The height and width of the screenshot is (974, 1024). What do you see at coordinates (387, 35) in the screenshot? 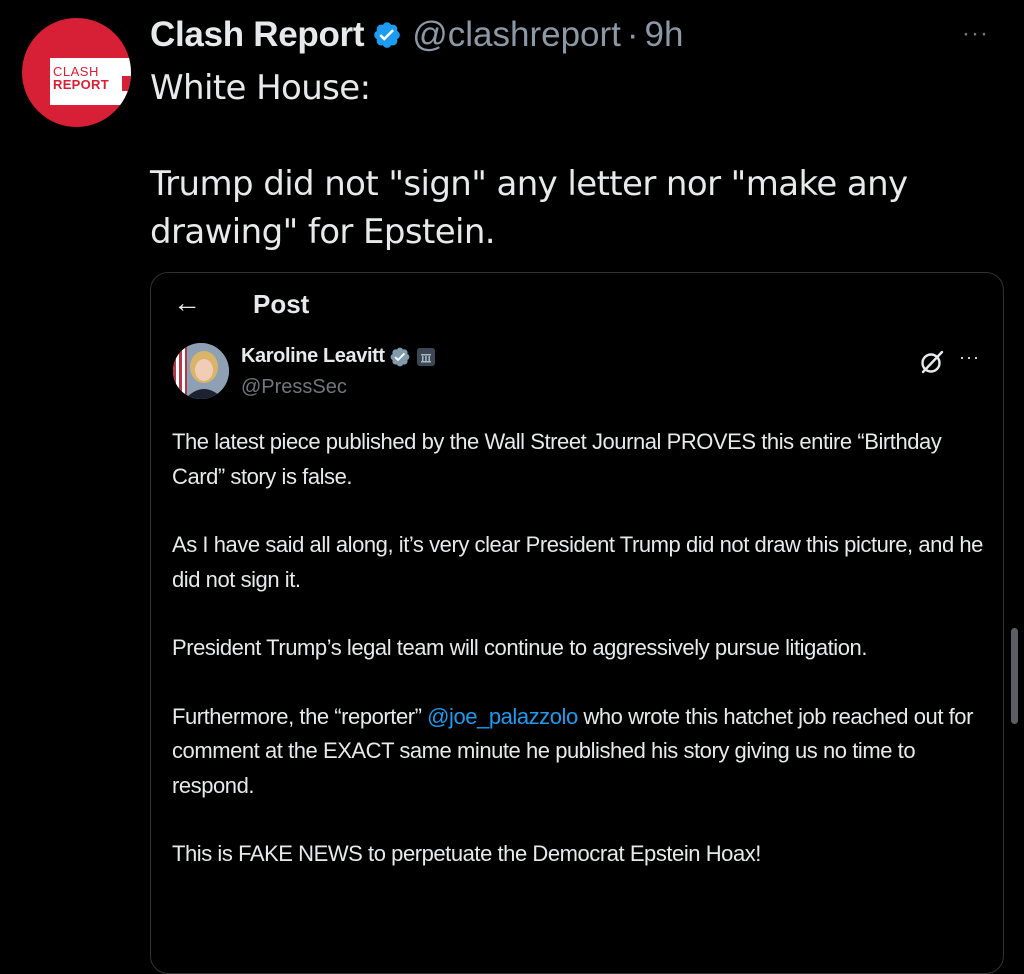
I see `verified-badge-icon` at bounding box center [387, 35].